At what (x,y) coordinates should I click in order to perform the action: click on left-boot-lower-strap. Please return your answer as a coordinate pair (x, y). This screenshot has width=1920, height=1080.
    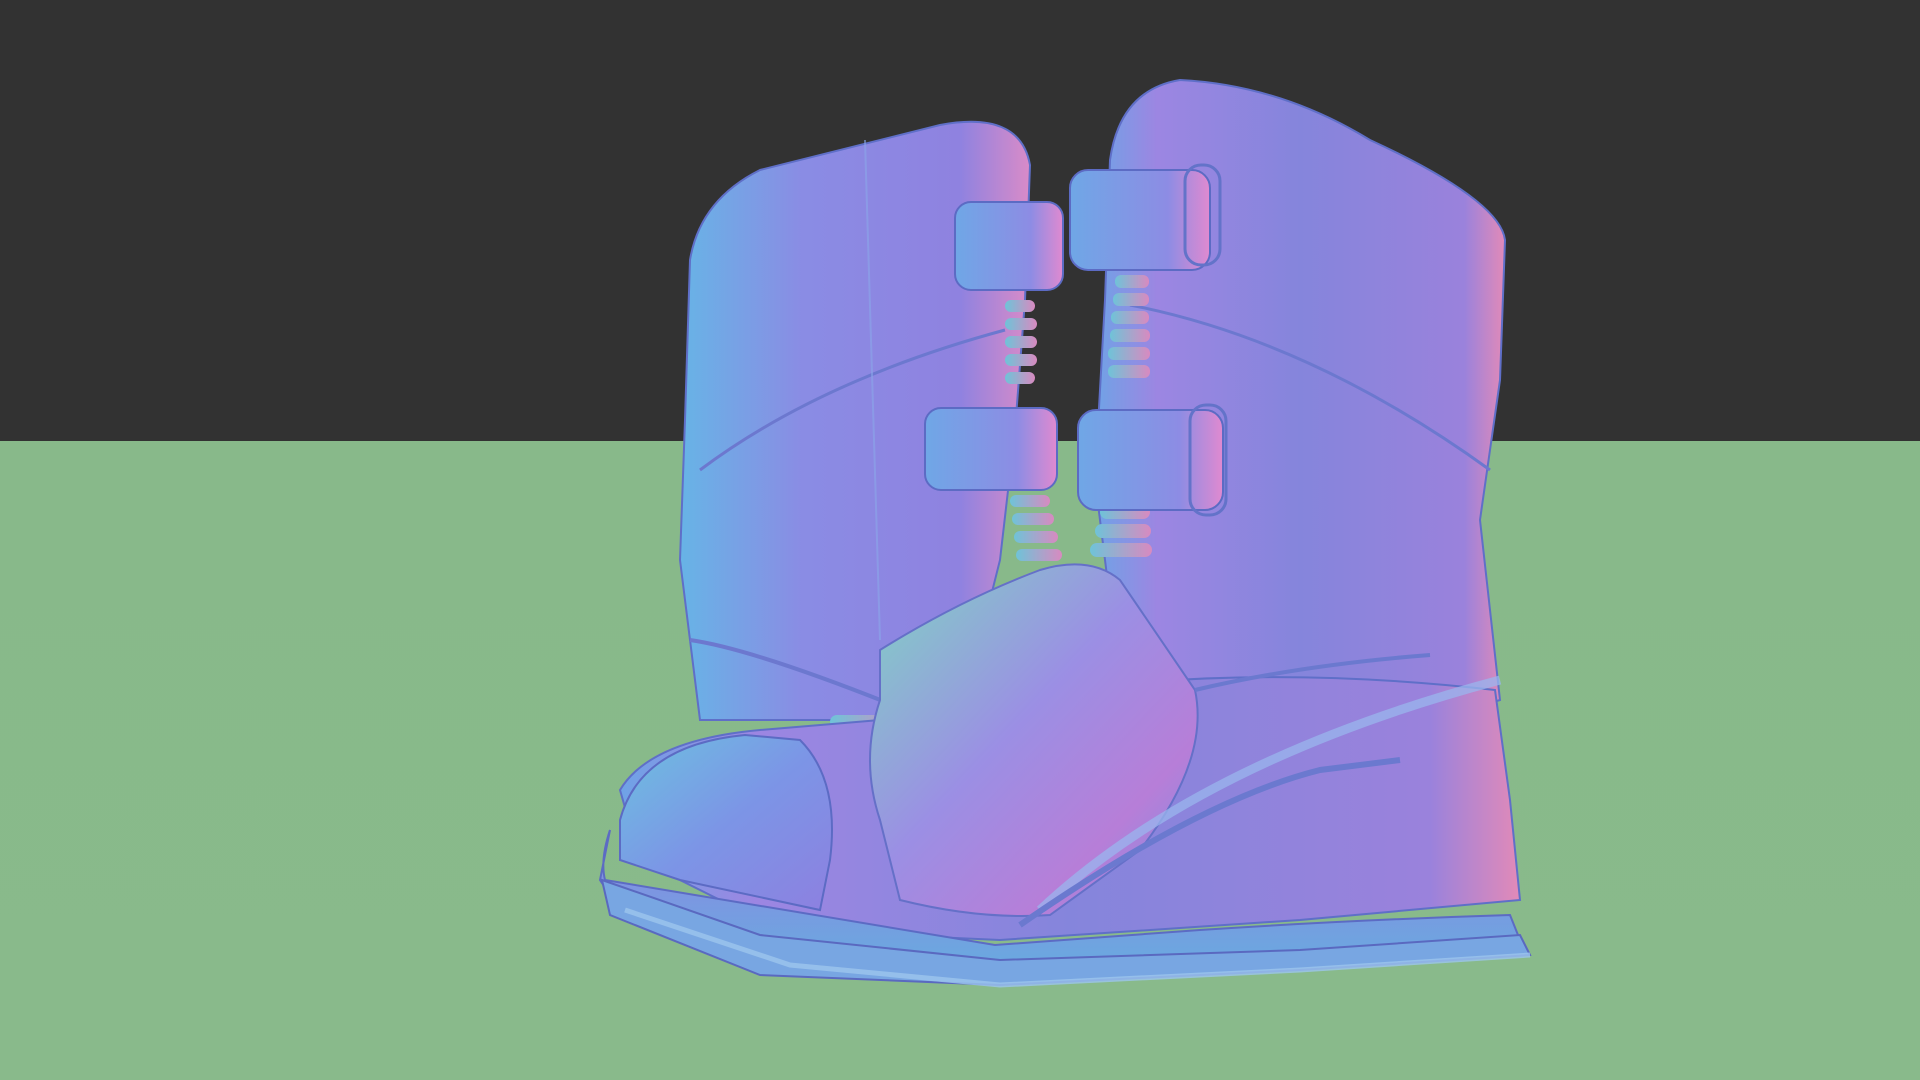
    Looking at the image, I should click on (991, 449).